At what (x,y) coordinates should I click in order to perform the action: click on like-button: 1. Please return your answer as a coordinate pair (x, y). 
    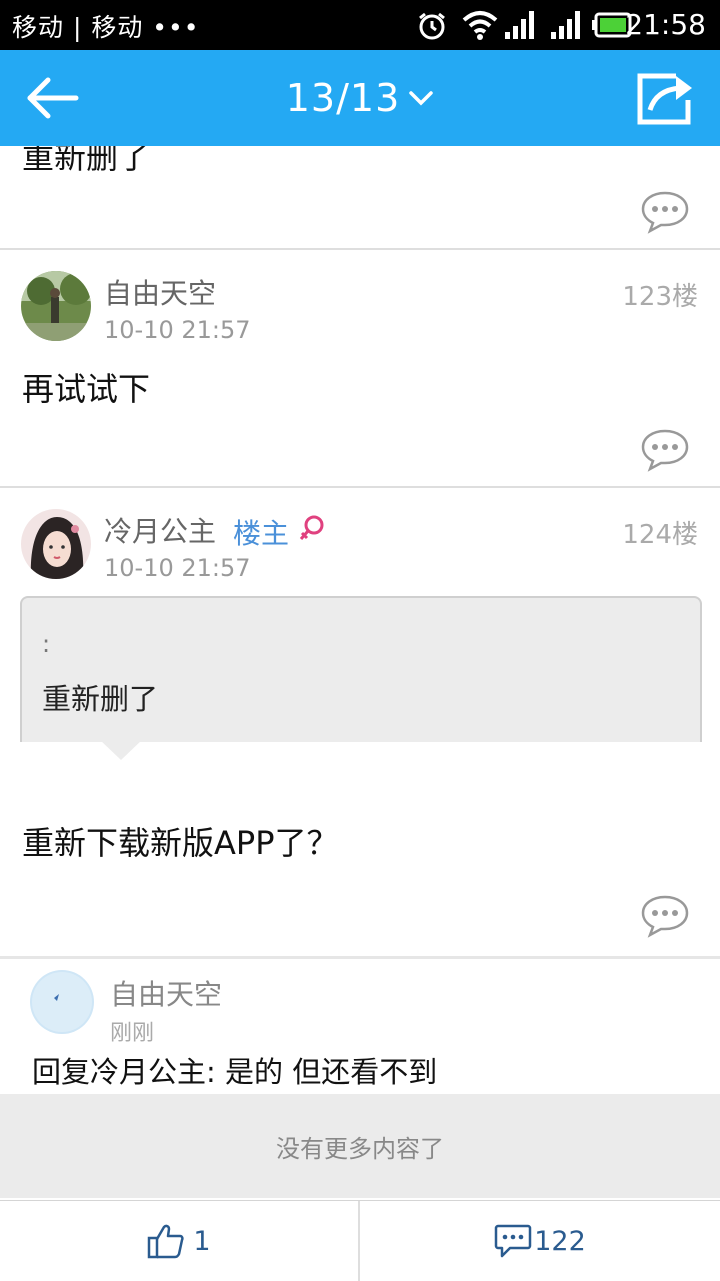
    Looking at the image, I should click on (179, 1241).